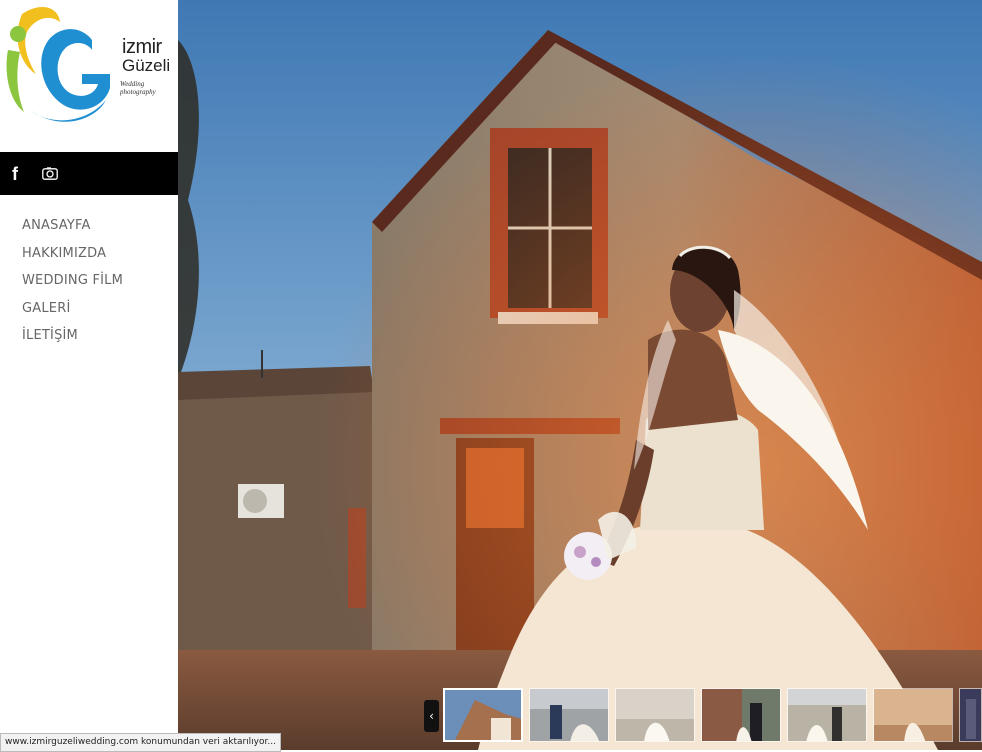 The height and width of the screenshot is (752, 982). I want to click on nav-item-galeri: GALERİ, so click(72, 313).